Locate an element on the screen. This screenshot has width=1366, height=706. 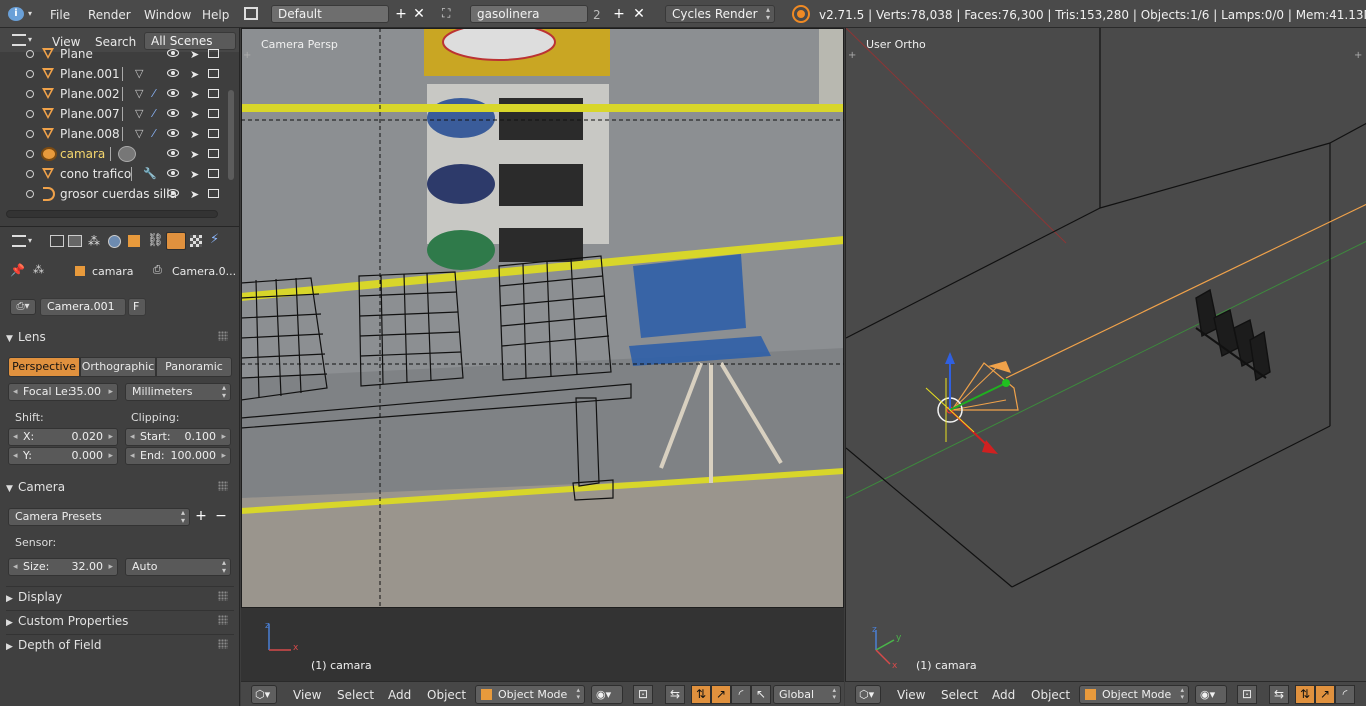
transform-orientation-select: Global ▴ ▾ is located at coordinates (807, 694).